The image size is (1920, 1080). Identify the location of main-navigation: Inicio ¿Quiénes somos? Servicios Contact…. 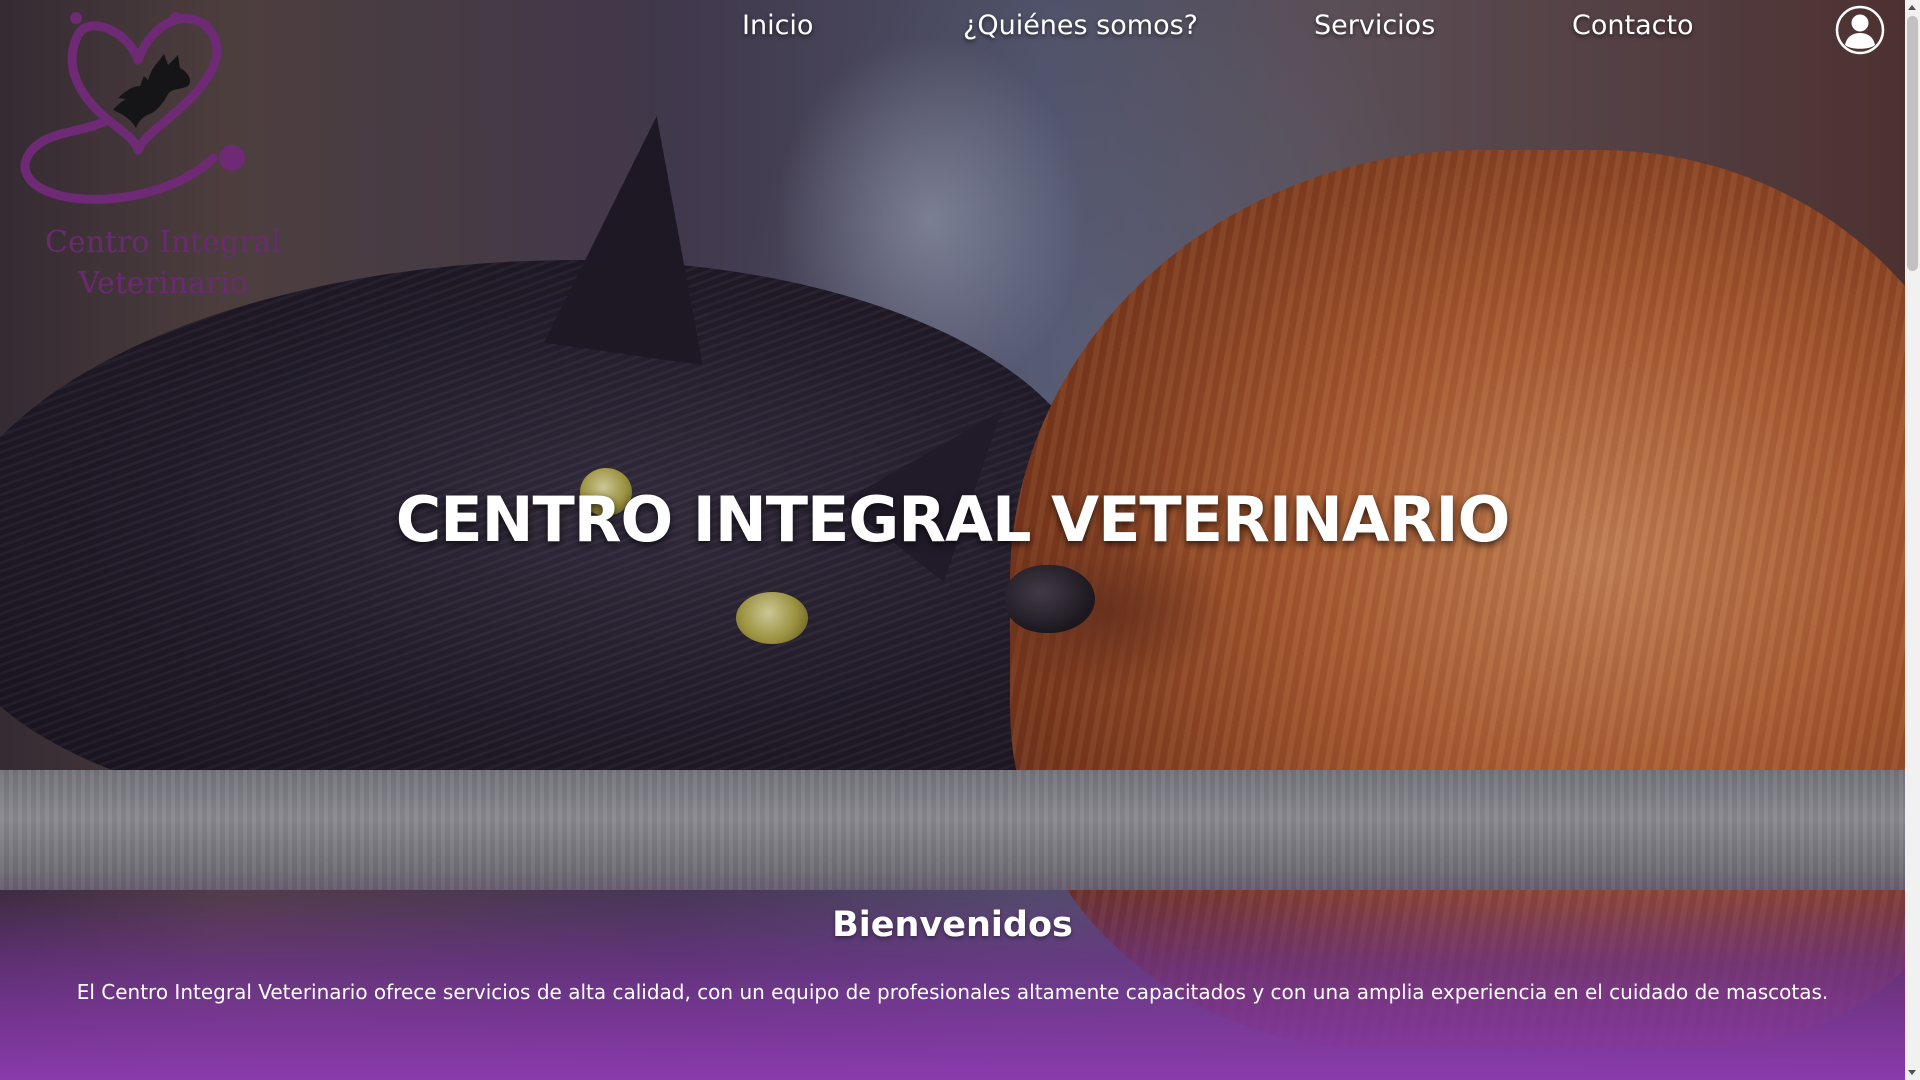
(952, 30).